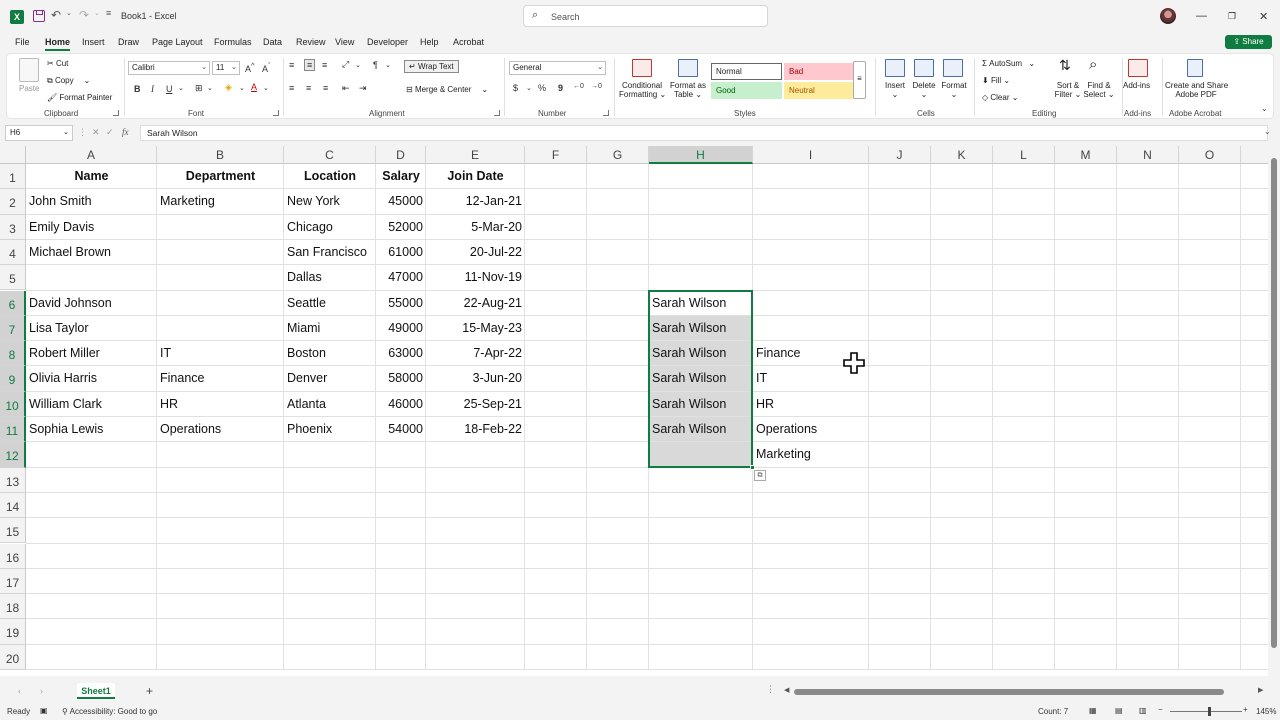 The height and width of the screenshot is (720, 1280). I want to click on zoom-level: 145%, so click(1266, 711).